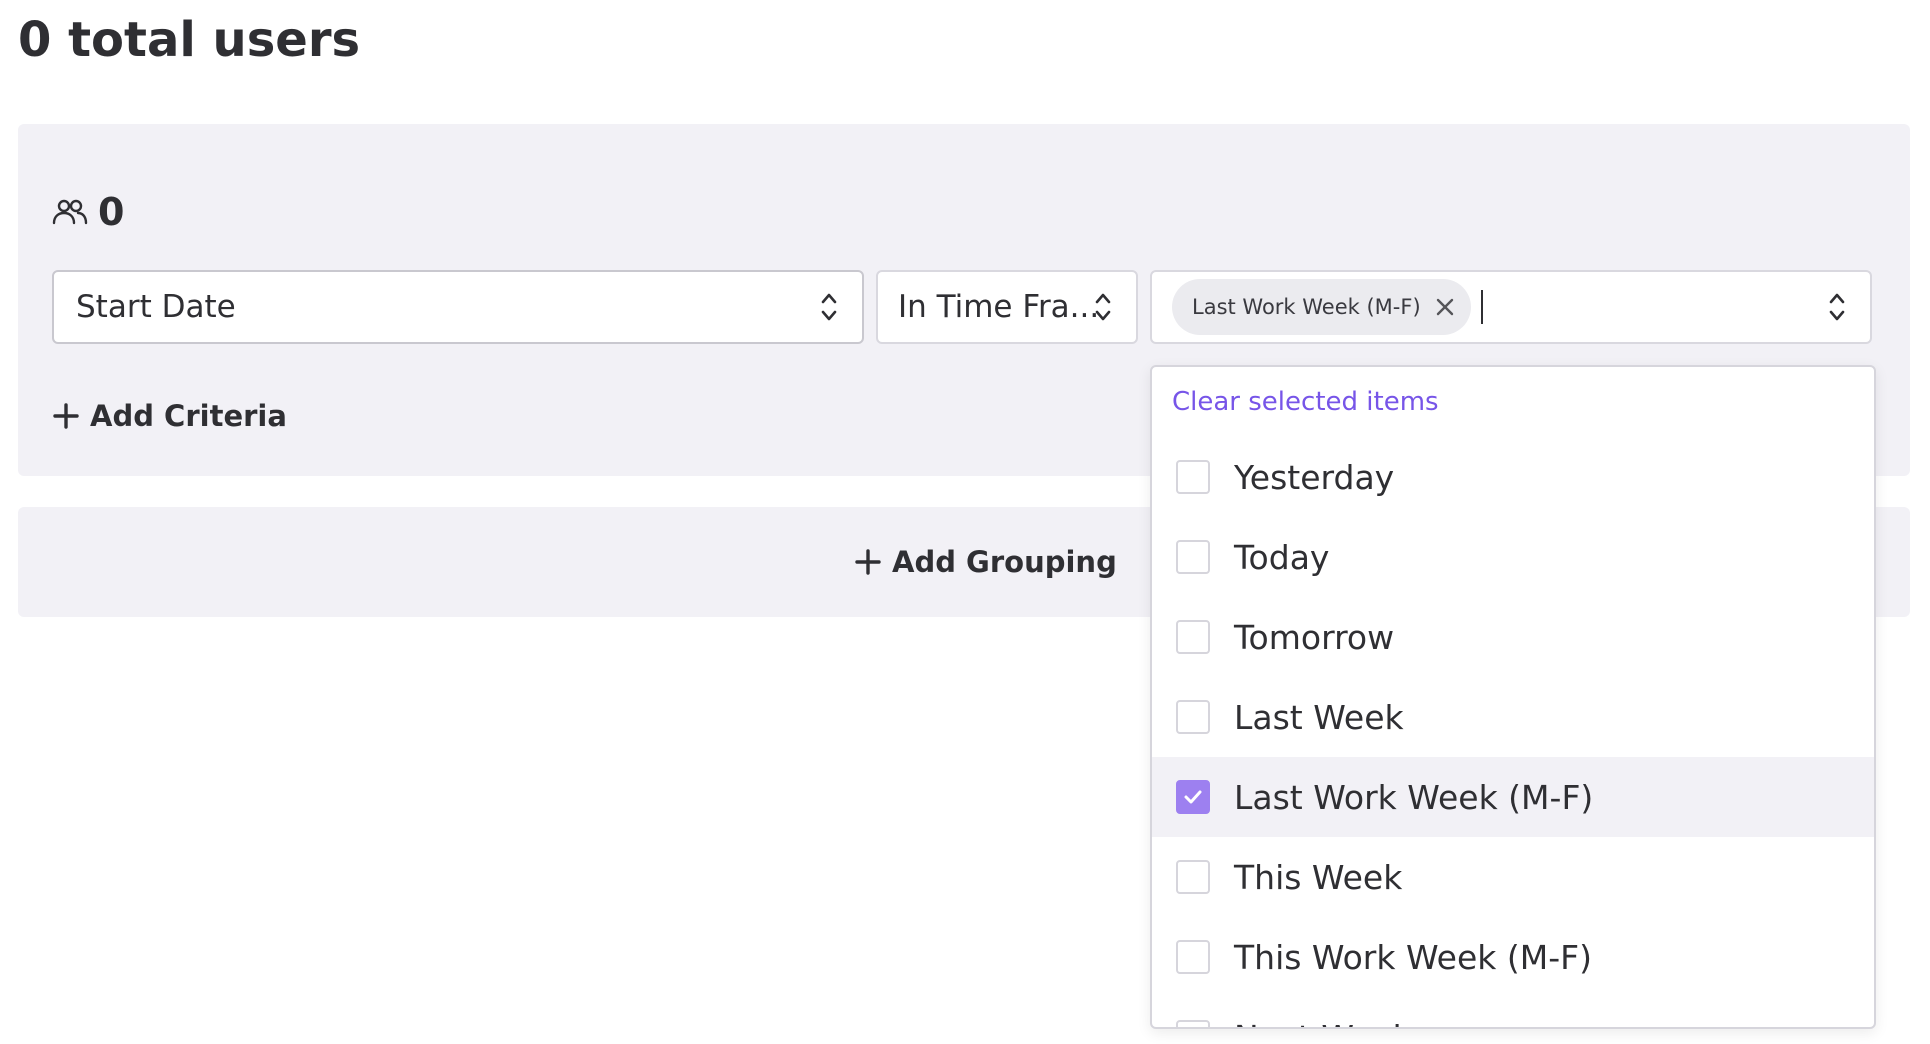 This screenshot has height=1044, width=1930. I want to click on option-item: Next Week, so click(1513, 1012).